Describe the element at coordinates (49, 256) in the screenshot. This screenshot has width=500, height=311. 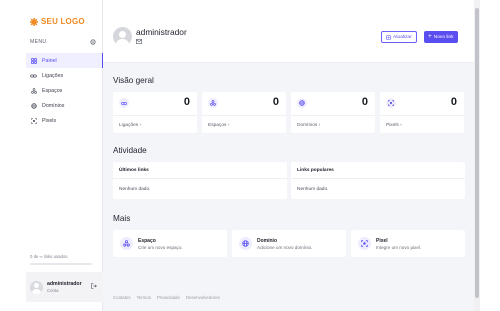
I see `usage-text: 0 de ∞ links usados.` at that location.